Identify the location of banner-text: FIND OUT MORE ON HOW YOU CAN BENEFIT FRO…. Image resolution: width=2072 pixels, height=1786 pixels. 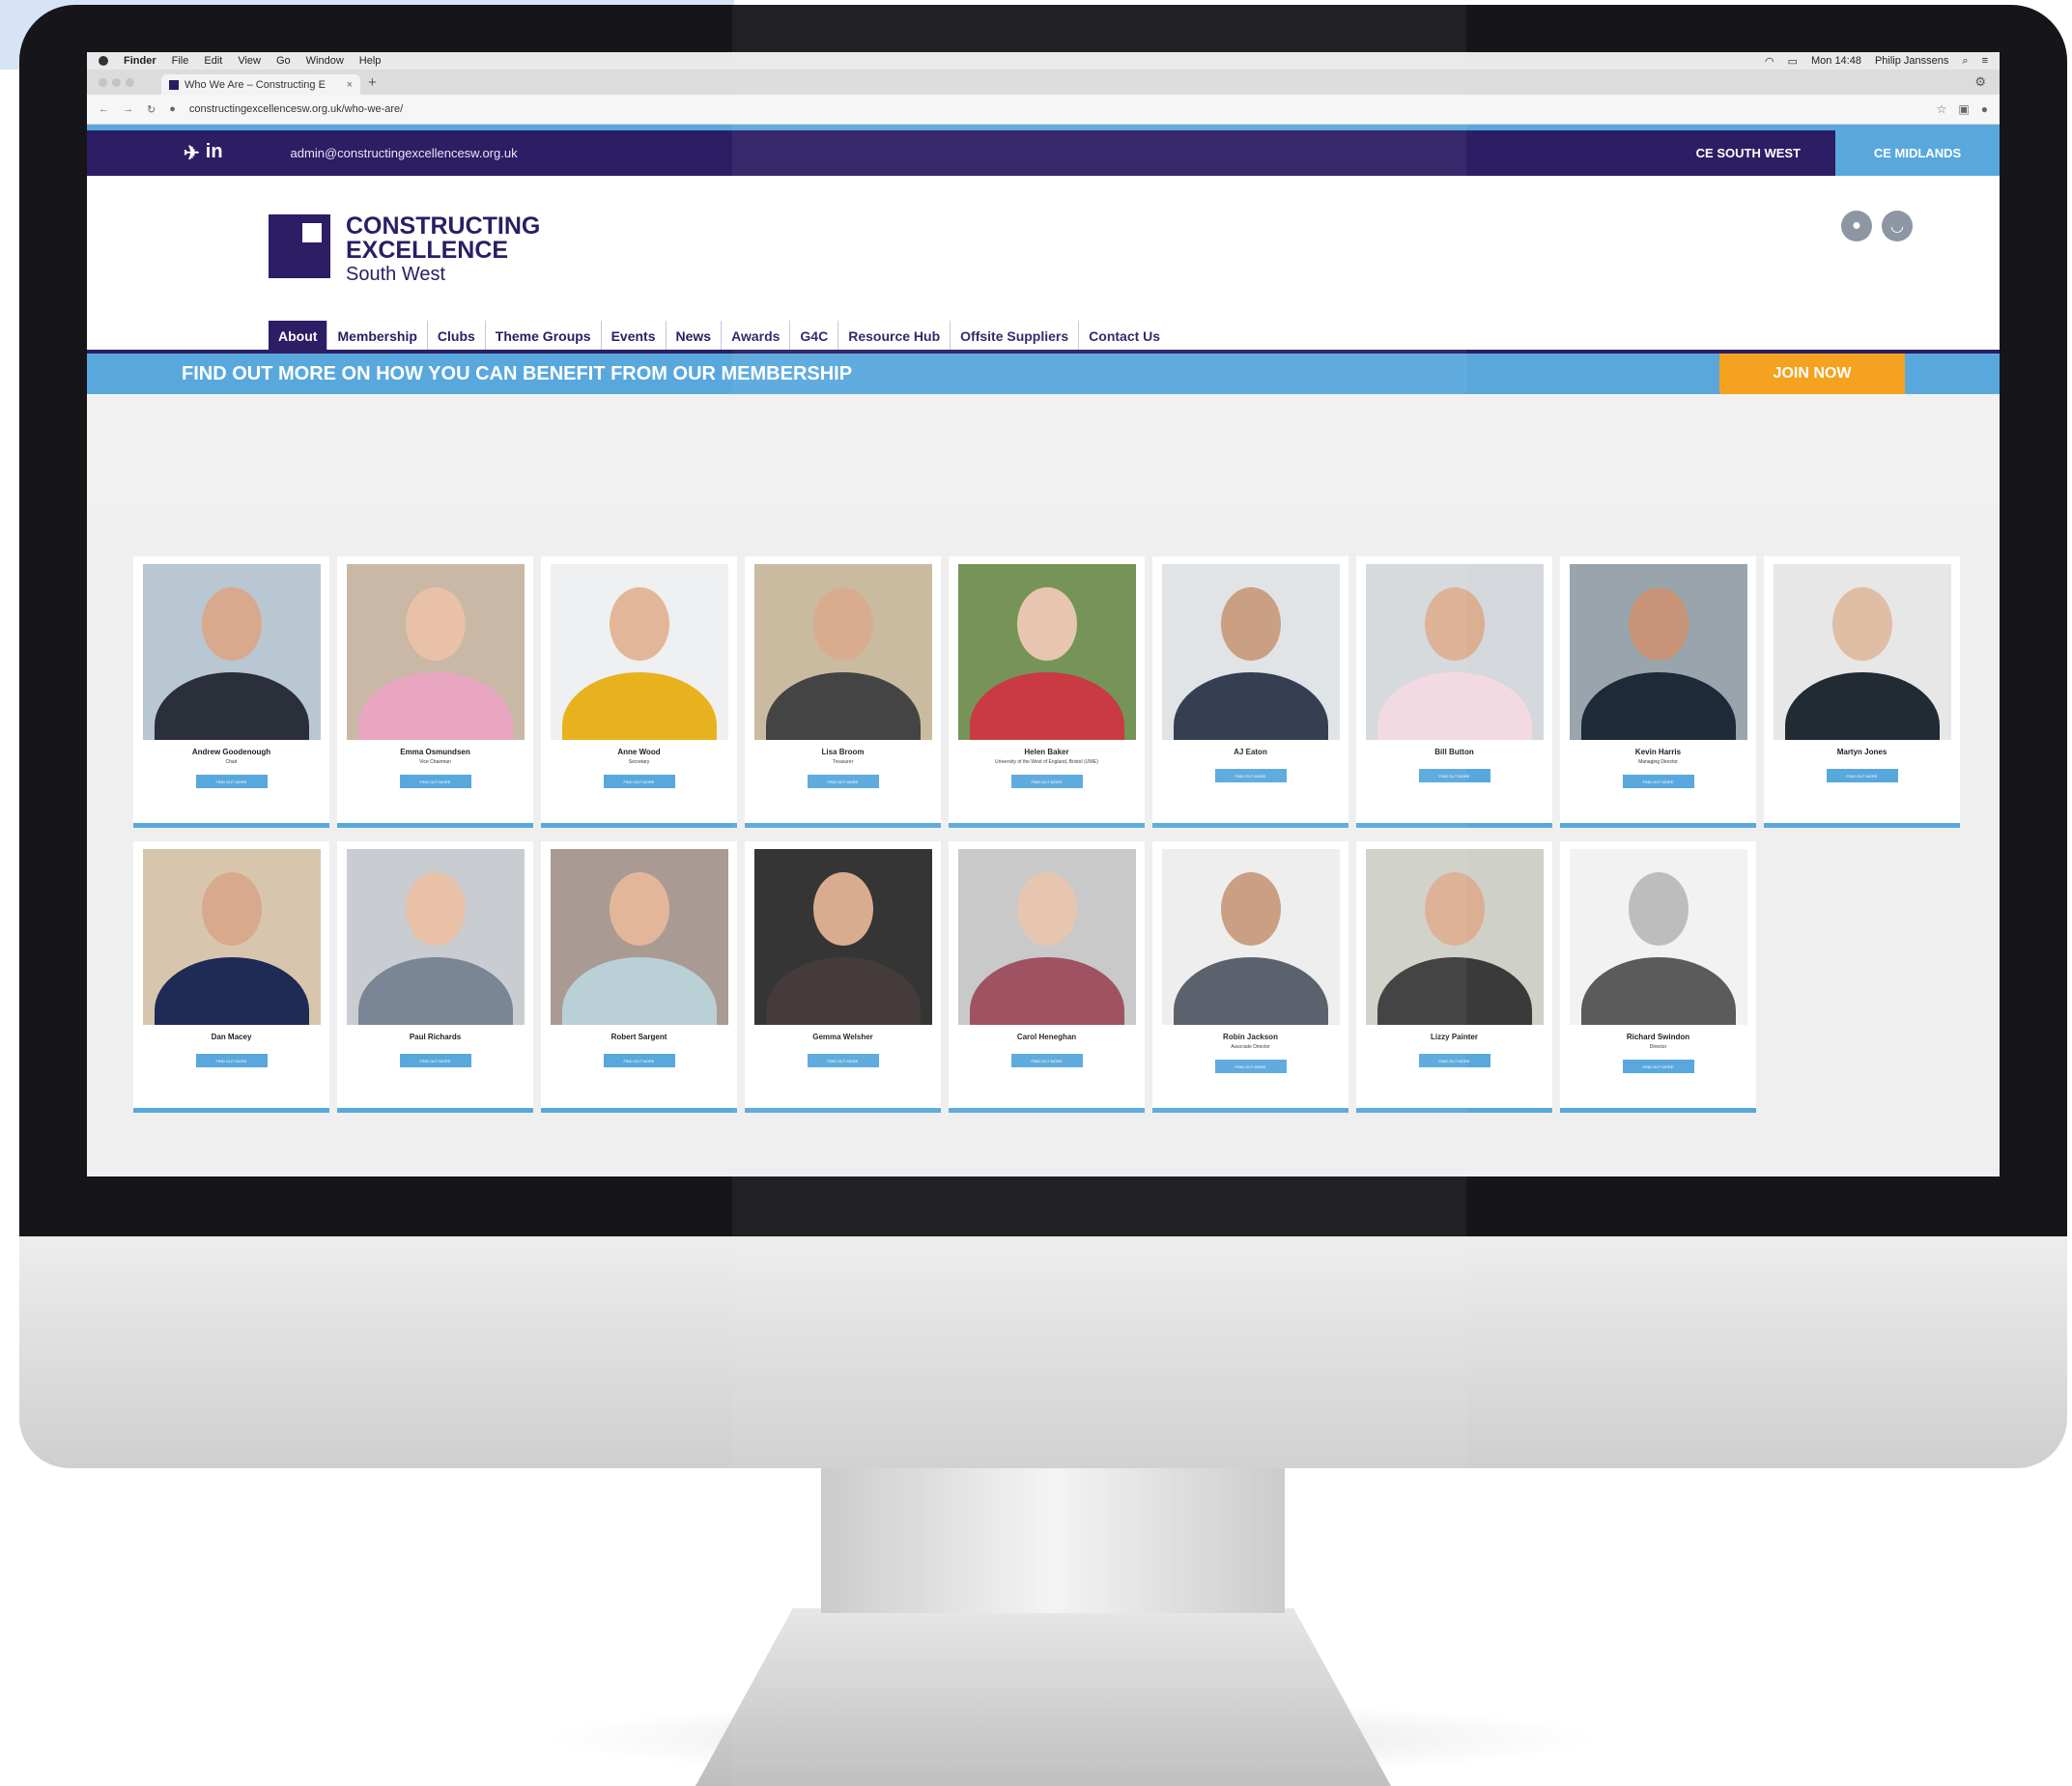
(517, 374).